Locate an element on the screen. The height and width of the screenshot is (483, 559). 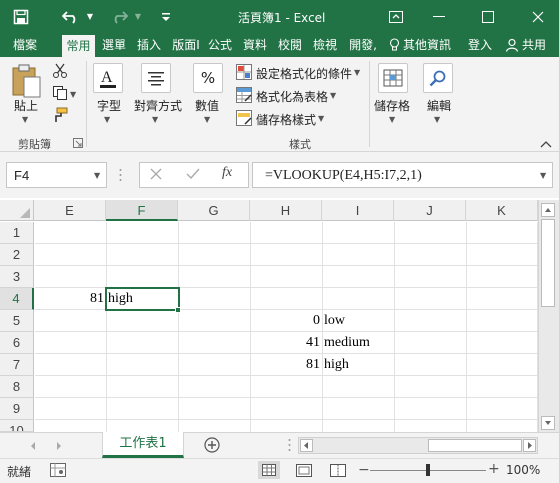
copy-icon is located at coordinates (60, 93).